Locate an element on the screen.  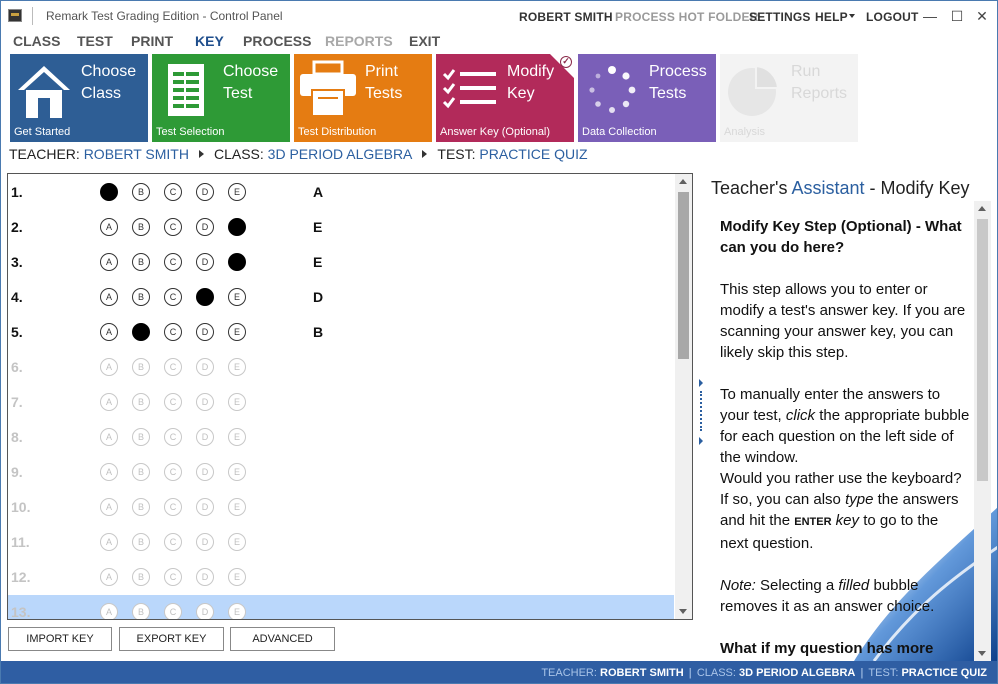
process-hot-folder-link: PROCESS HOT FOLDER is located at coordinates (687, 17).